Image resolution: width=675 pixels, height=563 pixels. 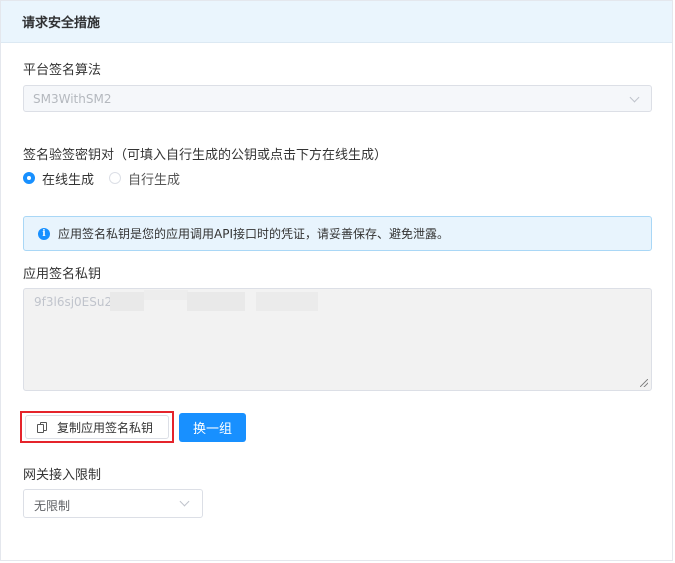 I want to click on algorithm-label: 平台签名算法, so click(x=62, y=70).